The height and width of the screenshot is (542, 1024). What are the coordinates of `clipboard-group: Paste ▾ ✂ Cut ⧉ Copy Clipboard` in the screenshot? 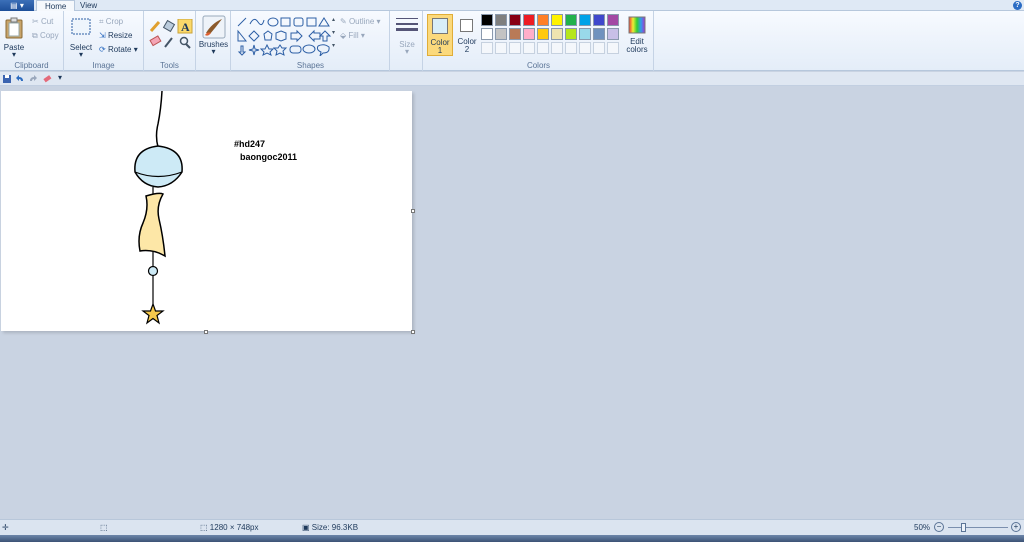 It's located at (32, 41).